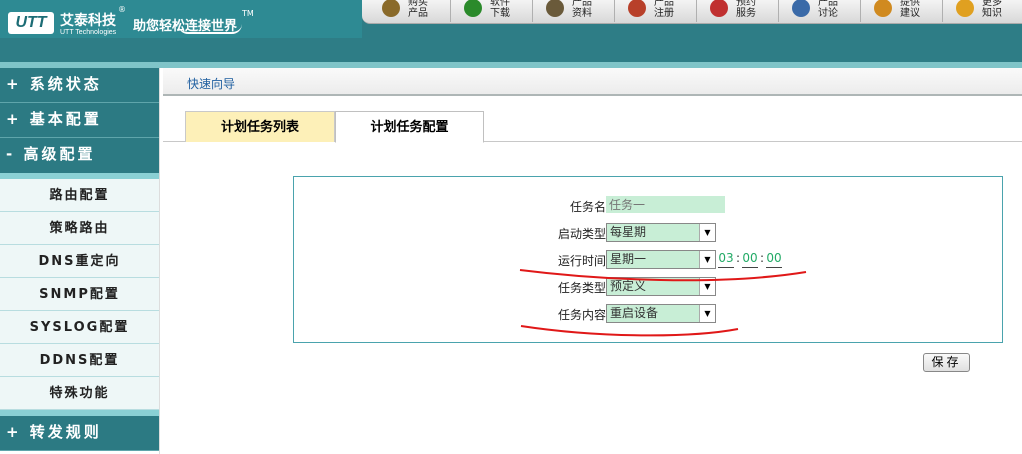 The height and width of the screenshot is (454, 1022). I want to click on run-time-hour-input: 03, so click(726, 259).